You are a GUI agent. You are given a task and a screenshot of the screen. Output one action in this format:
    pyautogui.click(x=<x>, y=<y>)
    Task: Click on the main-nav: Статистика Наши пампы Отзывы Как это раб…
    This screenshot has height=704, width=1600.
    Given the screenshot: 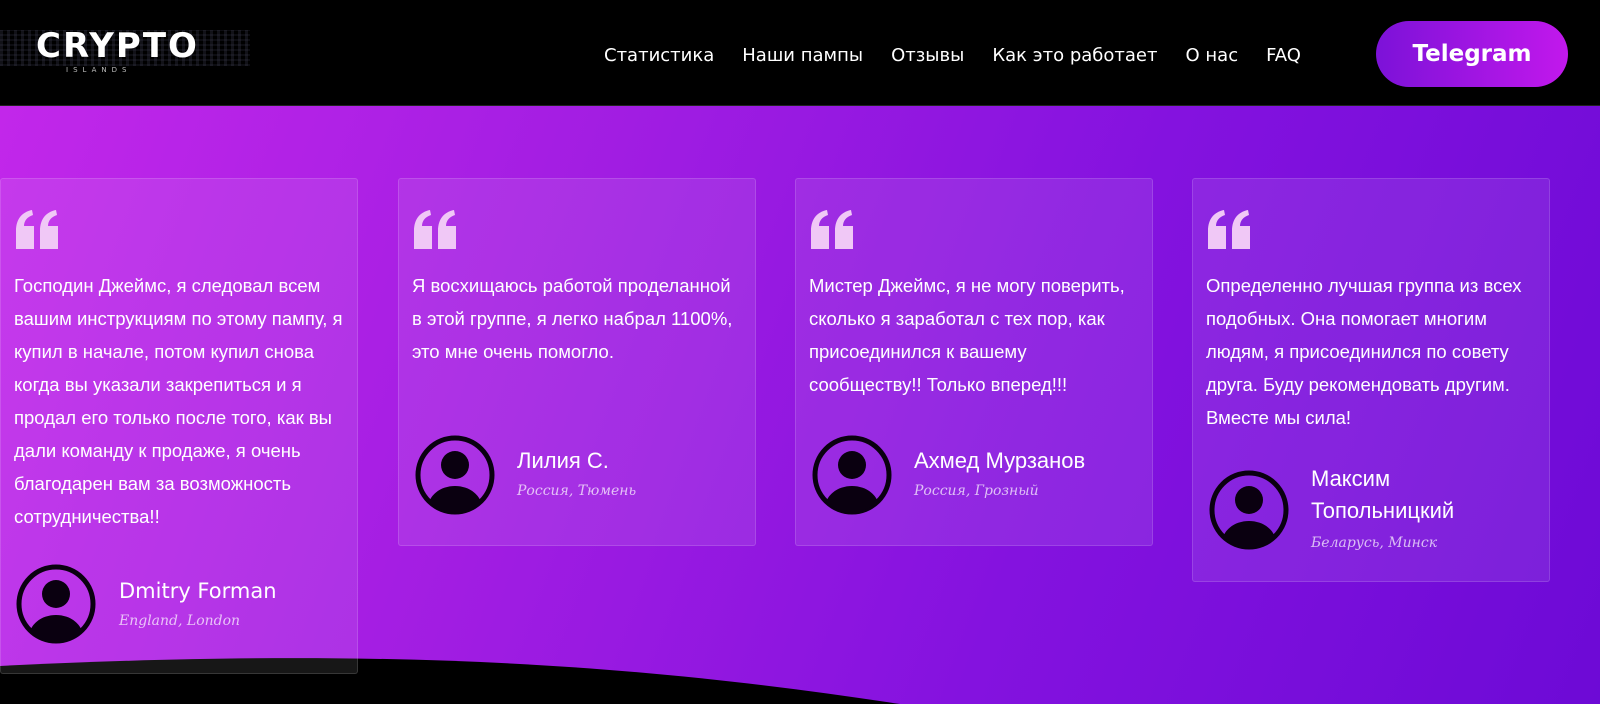 What is the action you would take?
    pyautogui.click(x=952, y=55)
    